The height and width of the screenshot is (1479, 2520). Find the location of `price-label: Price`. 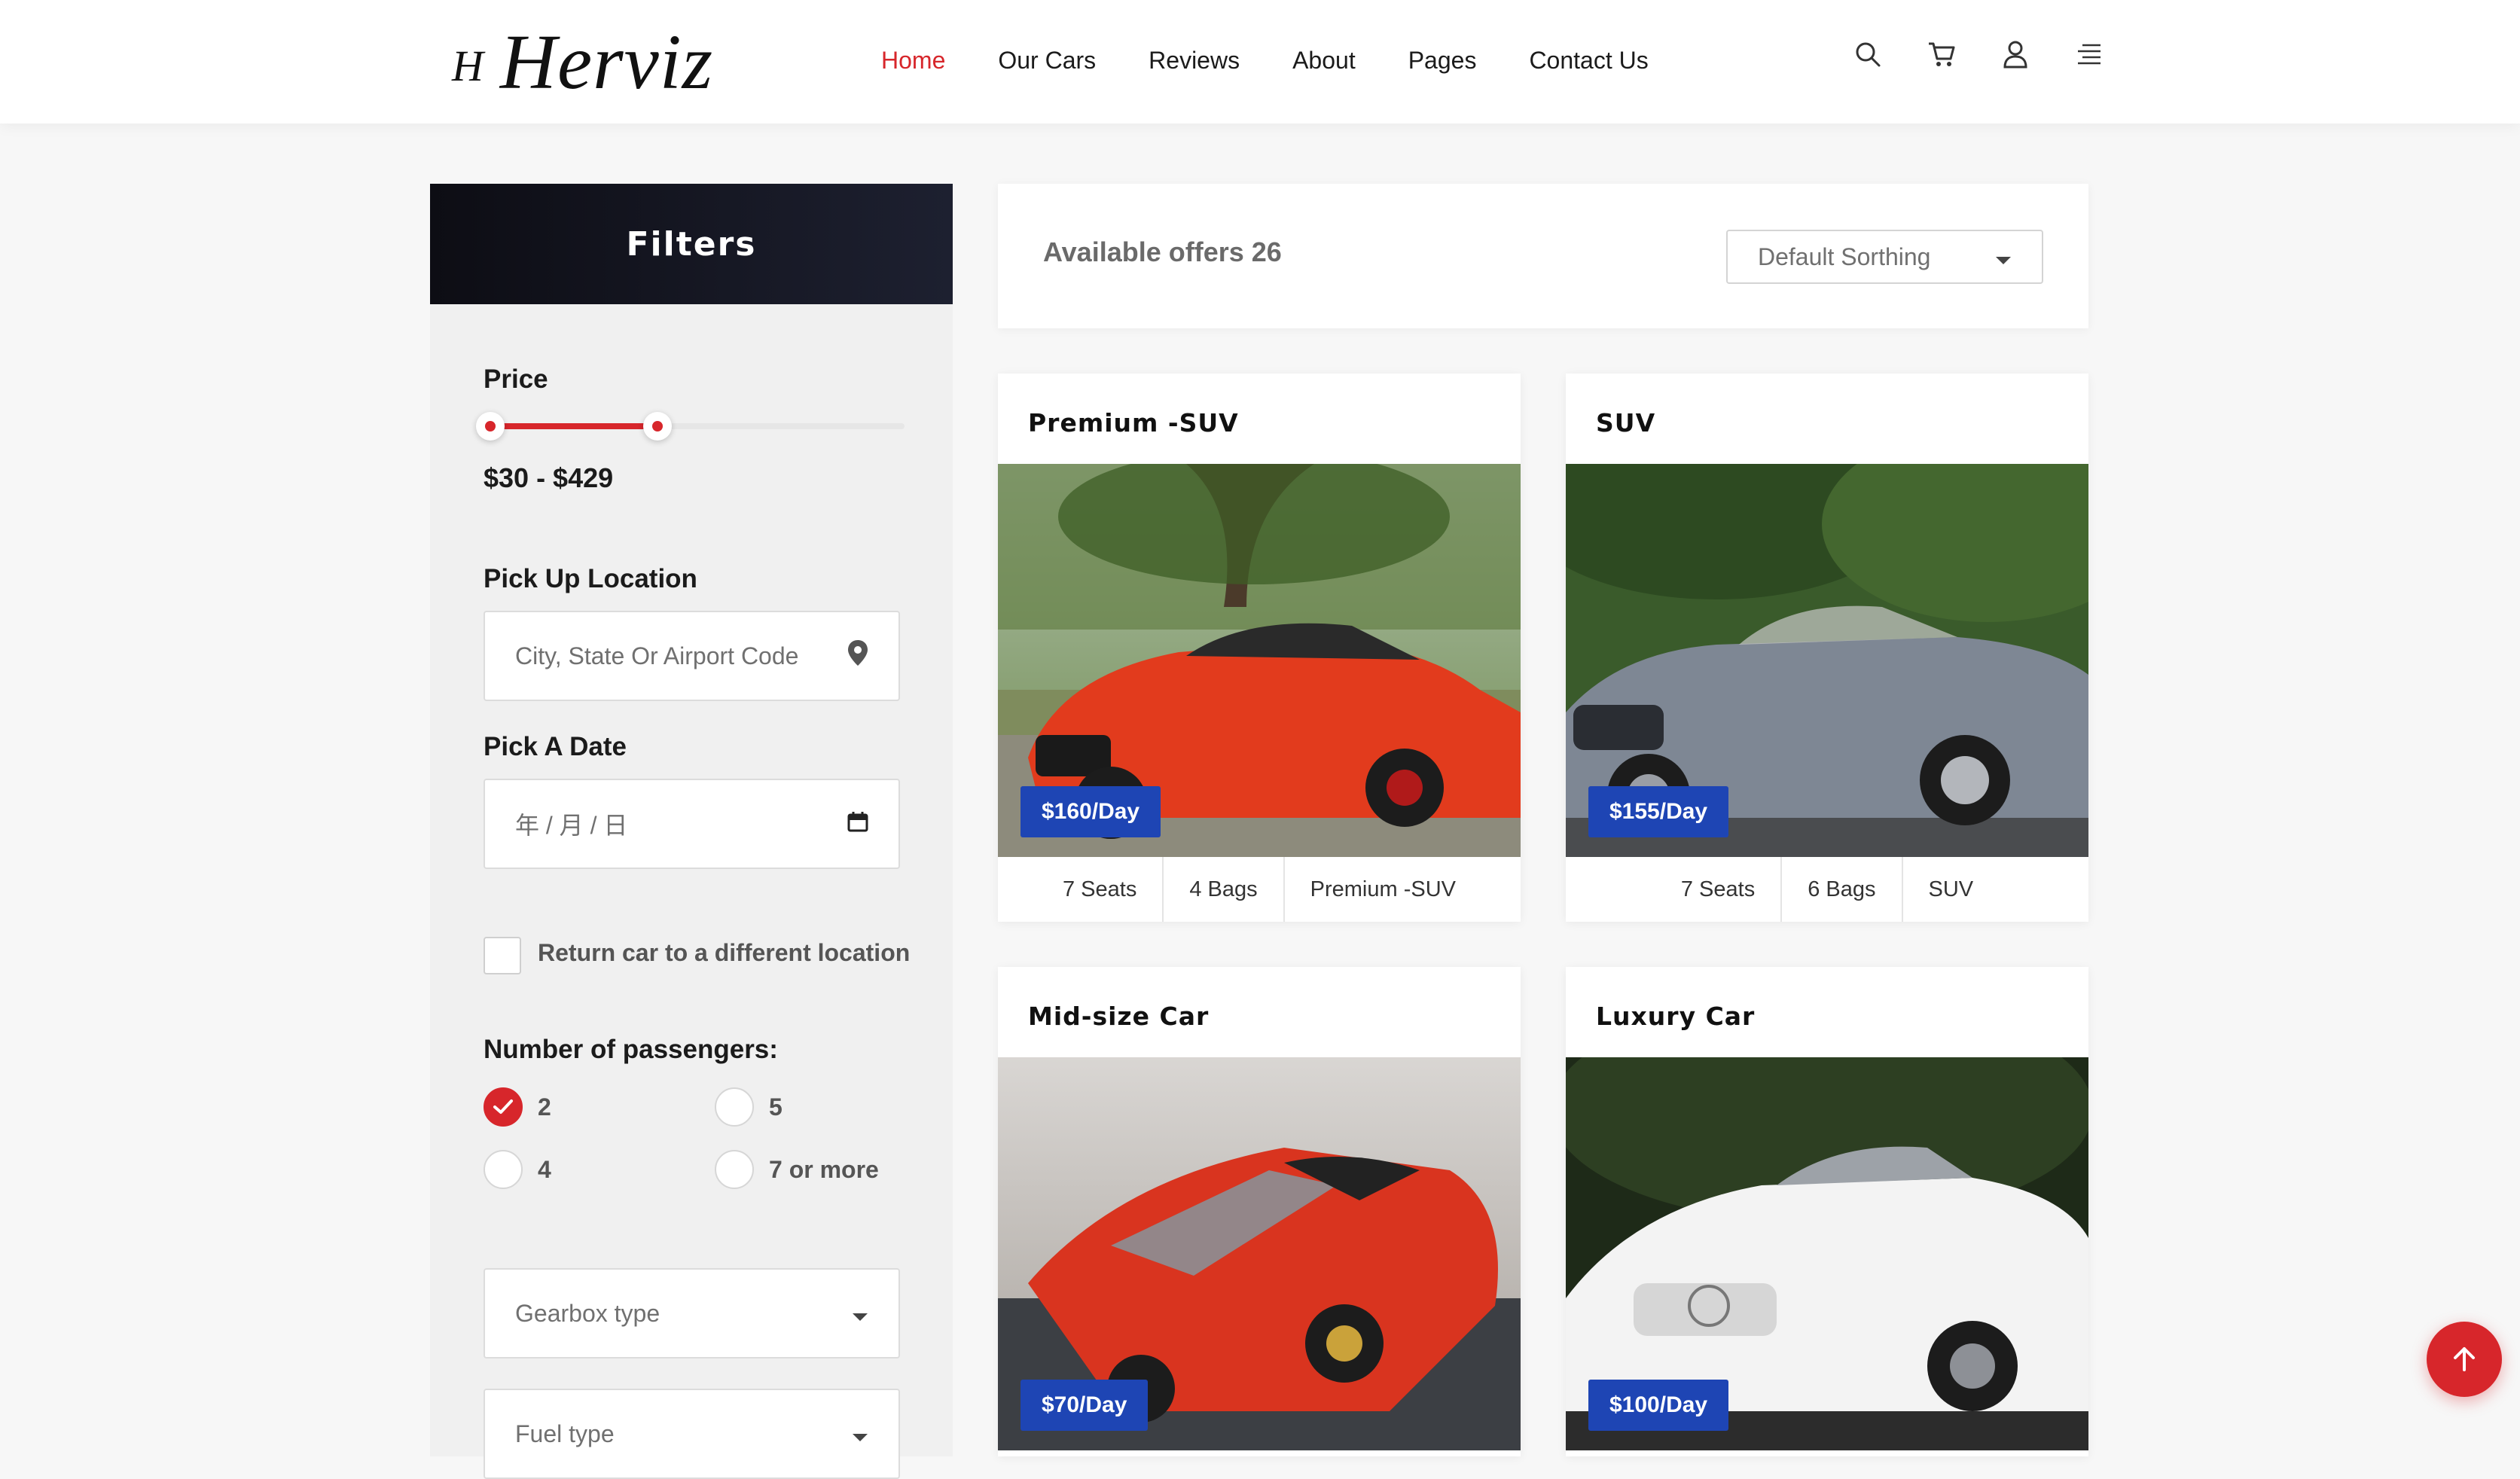

price-label: Price is located at coordinates (516, 379).